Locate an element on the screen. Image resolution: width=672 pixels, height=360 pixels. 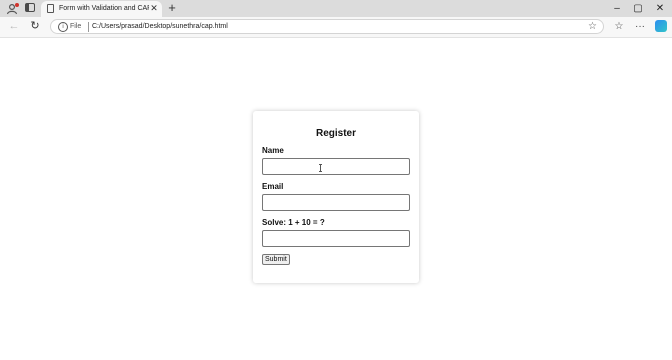
name-input is located at coordinates (336, 166).